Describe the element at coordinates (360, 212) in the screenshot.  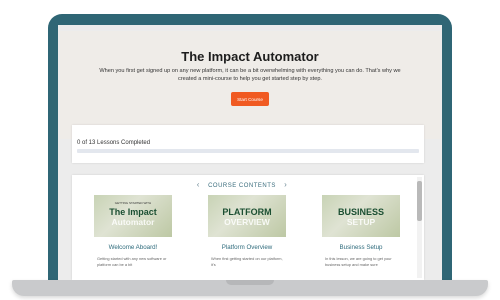
I see `thumbnail-title: BUSINESS` at that location.